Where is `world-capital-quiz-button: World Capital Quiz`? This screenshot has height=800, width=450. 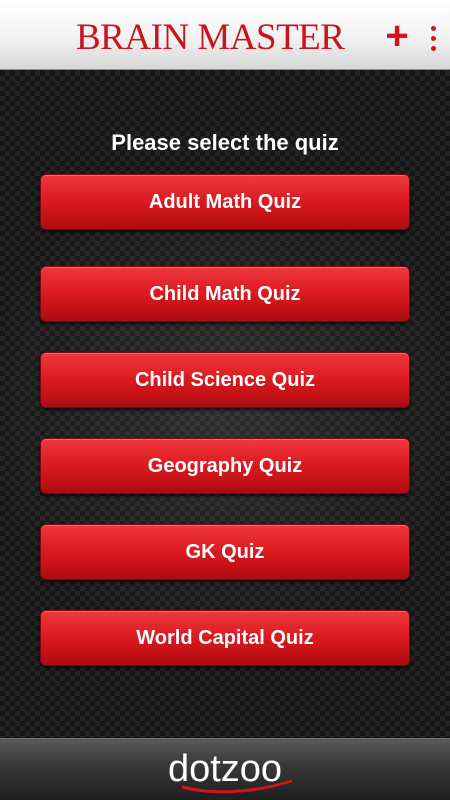
world-capital-quiz-button: World Capital Quiz is located at coordinates (225, 638).